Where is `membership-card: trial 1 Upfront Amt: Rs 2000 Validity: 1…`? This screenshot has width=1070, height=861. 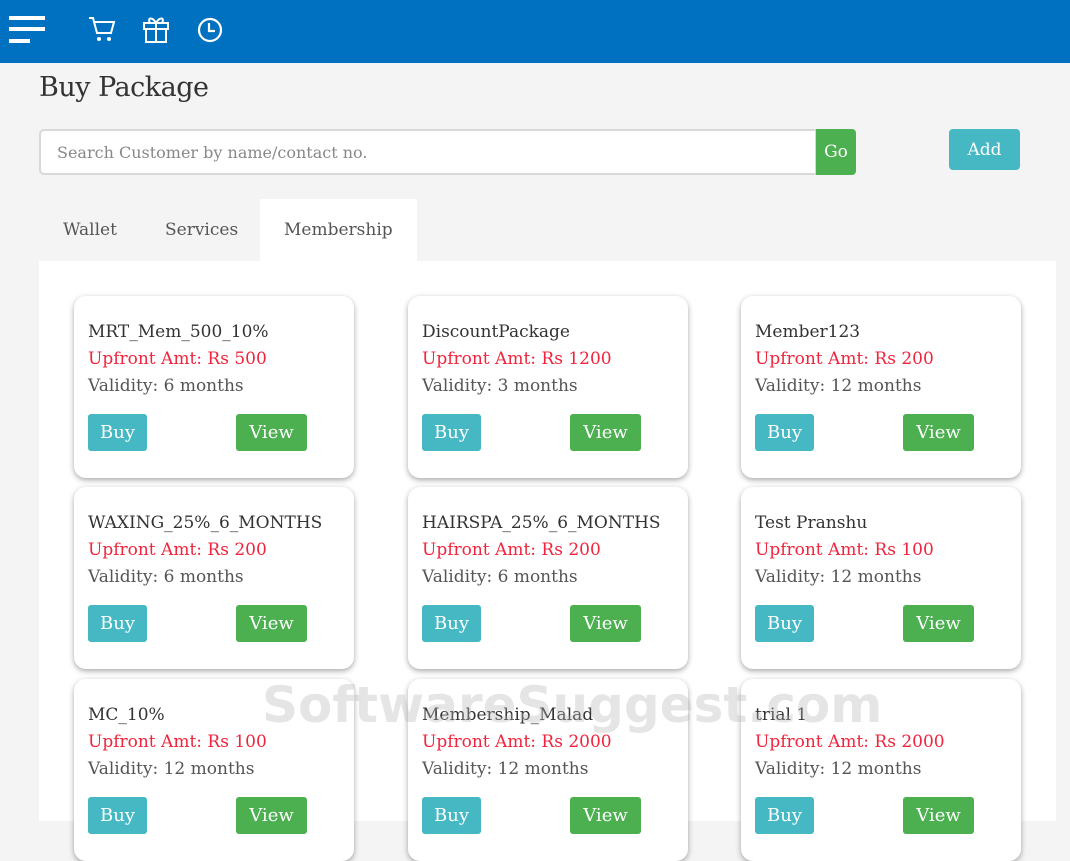
membership-card: trial 1 Upfront Amt: Rs 2000 Validity: 1… is located at coordinates (881, 770).